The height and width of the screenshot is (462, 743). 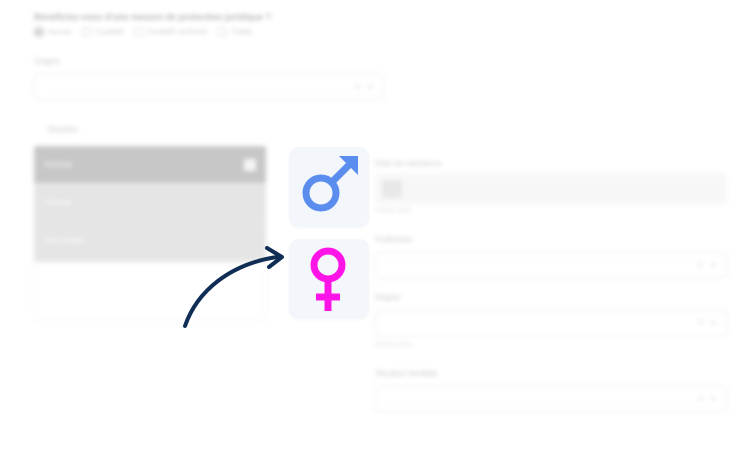 I want to click on dropdown-option-selected: Homme, so click(x=150, y=165).